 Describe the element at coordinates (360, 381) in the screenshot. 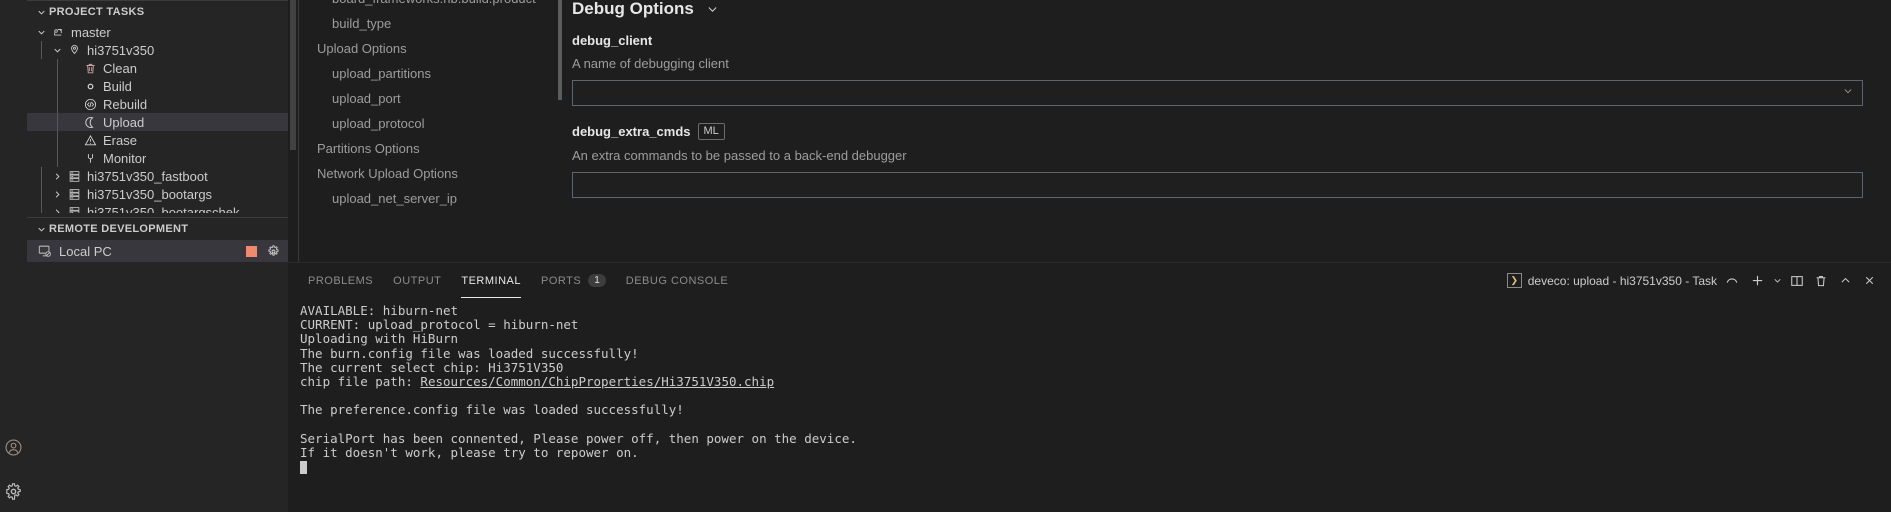

I see `terminal-text: chip file path:` at that location.